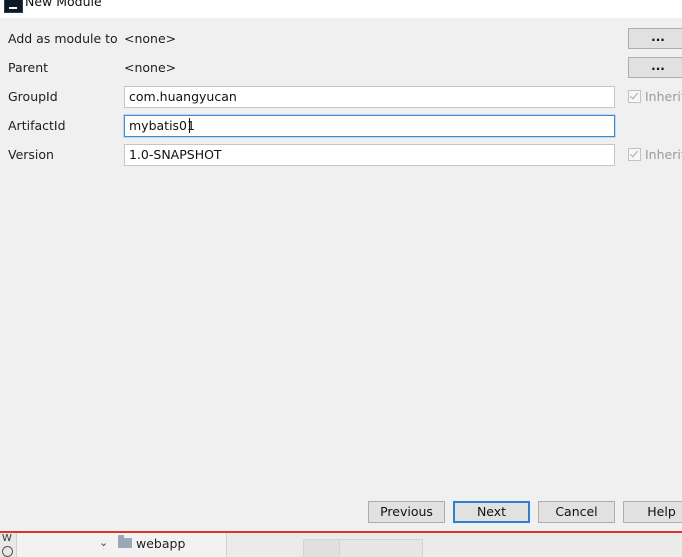  I want to click on version-label: Version, so click(31, 154).